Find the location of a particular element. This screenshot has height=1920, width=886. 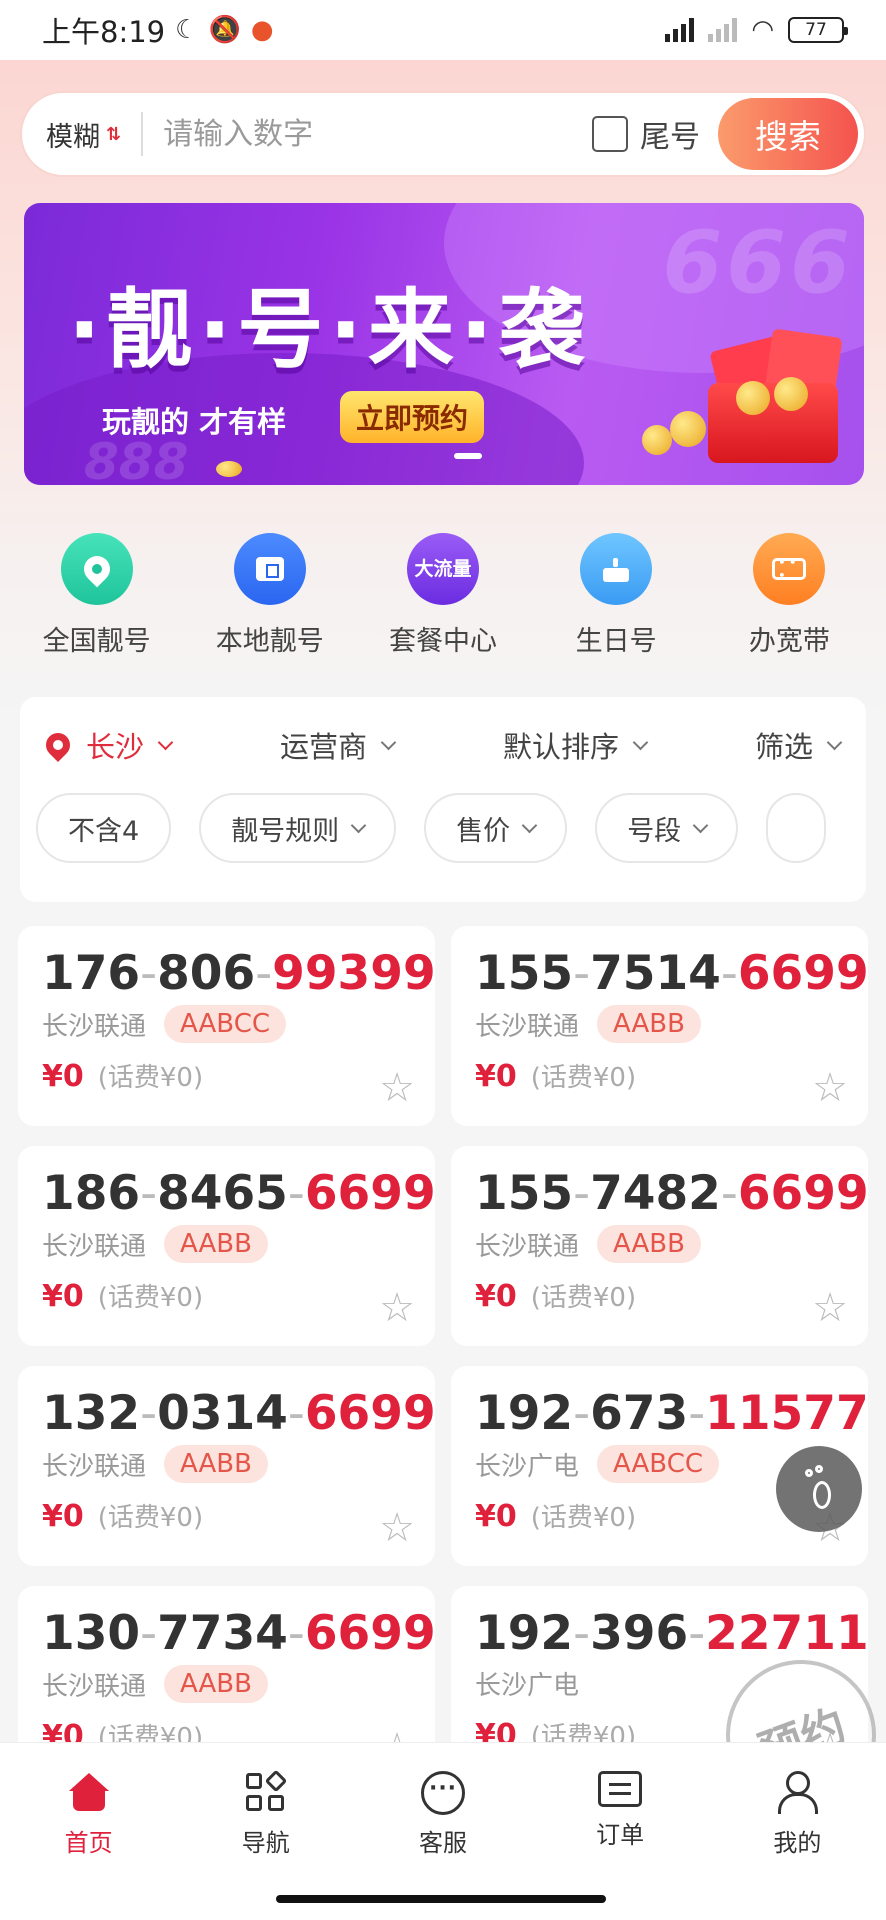

search-mode-toggle: 模糊 ⇅ is located at coordinates (83, 134).